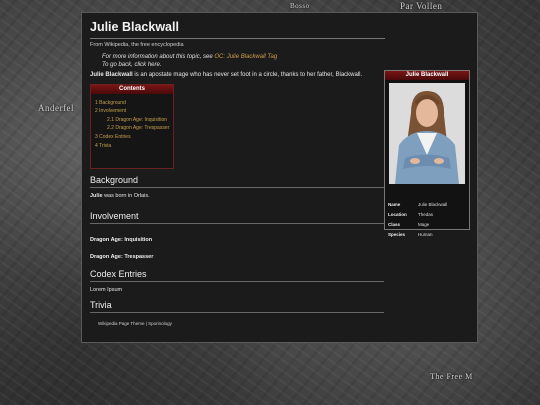  Describe the element at coordinates (300, 6) in the screenshot. I see `map-label-top-left: Bosso` at that location.